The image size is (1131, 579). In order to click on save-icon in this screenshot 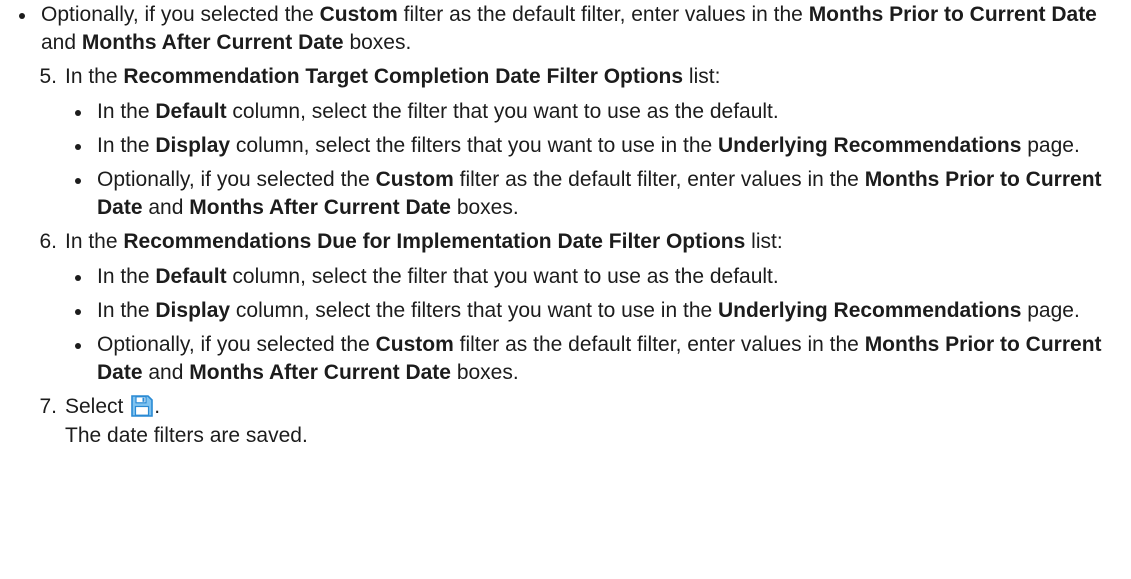, I will do `click(142, 406)`.